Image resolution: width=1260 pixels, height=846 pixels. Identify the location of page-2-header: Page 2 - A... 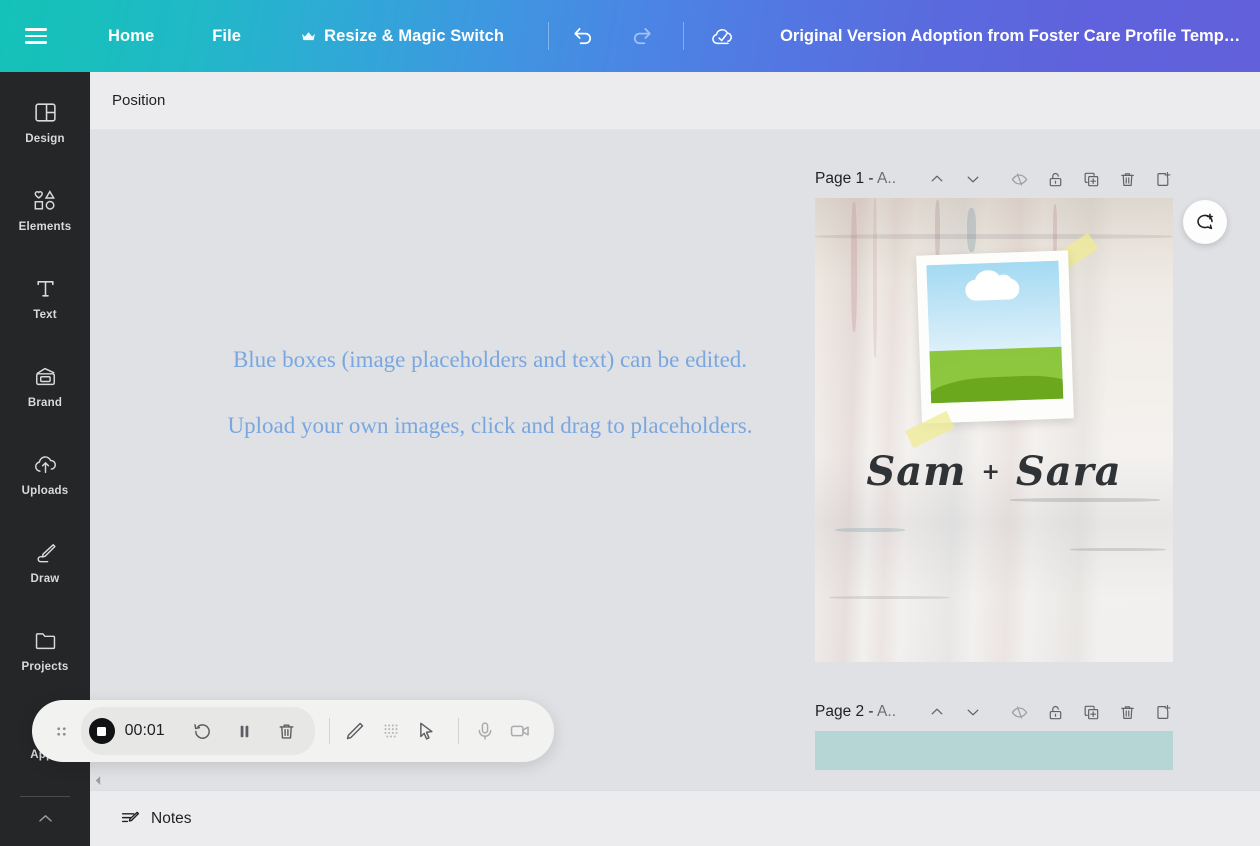
(998, 712).